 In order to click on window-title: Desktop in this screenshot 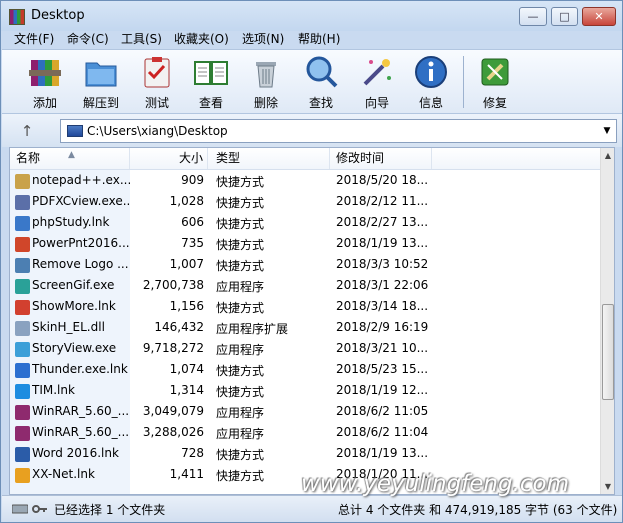, I will do `click(58, 15)`.